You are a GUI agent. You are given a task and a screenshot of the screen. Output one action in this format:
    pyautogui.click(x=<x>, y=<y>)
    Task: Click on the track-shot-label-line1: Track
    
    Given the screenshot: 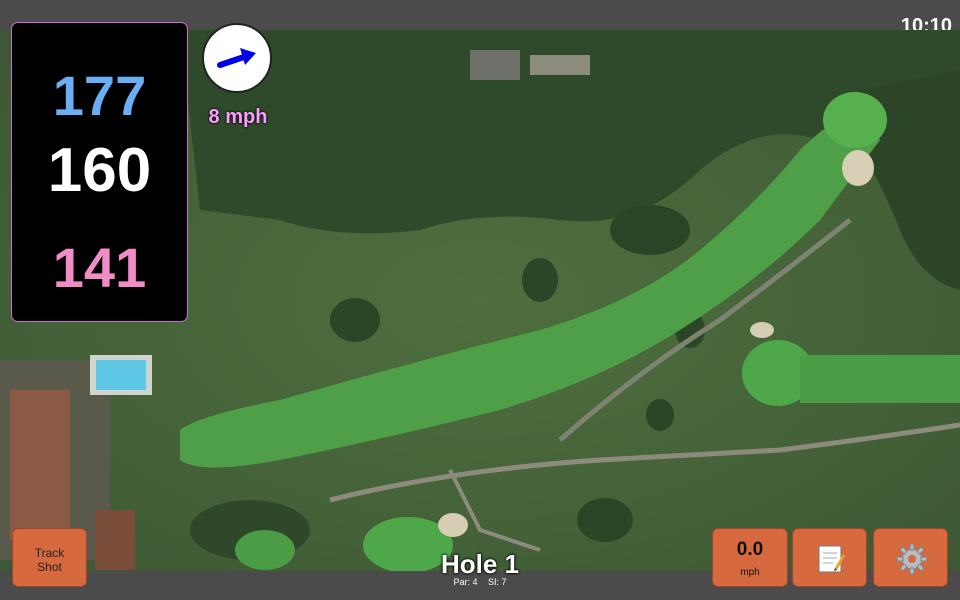 What is the action you would take?
    pyautogui.click(x=49, y=553)
    